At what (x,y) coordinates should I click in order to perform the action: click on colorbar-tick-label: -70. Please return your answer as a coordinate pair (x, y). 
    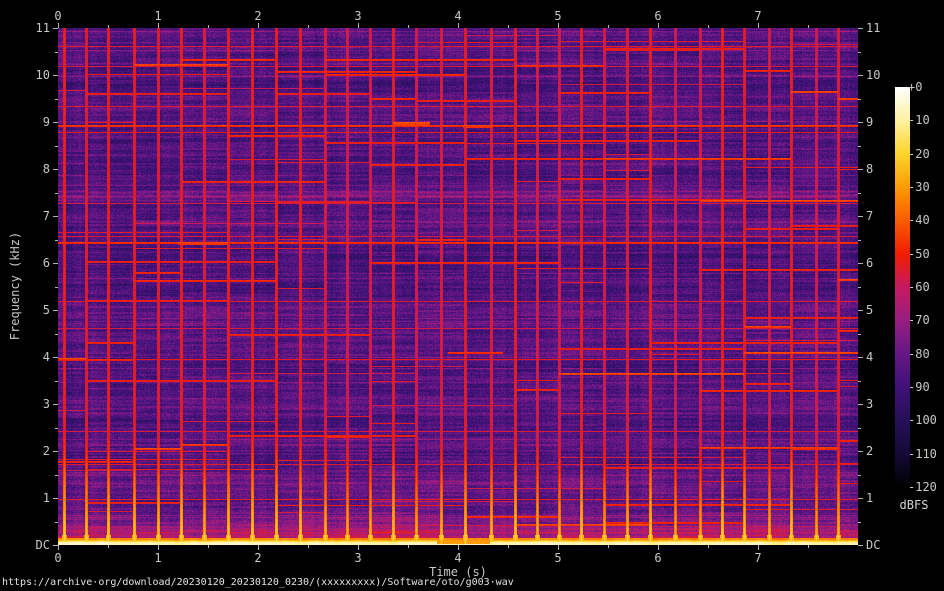
    Looking at the image, I should click on (919, 320).